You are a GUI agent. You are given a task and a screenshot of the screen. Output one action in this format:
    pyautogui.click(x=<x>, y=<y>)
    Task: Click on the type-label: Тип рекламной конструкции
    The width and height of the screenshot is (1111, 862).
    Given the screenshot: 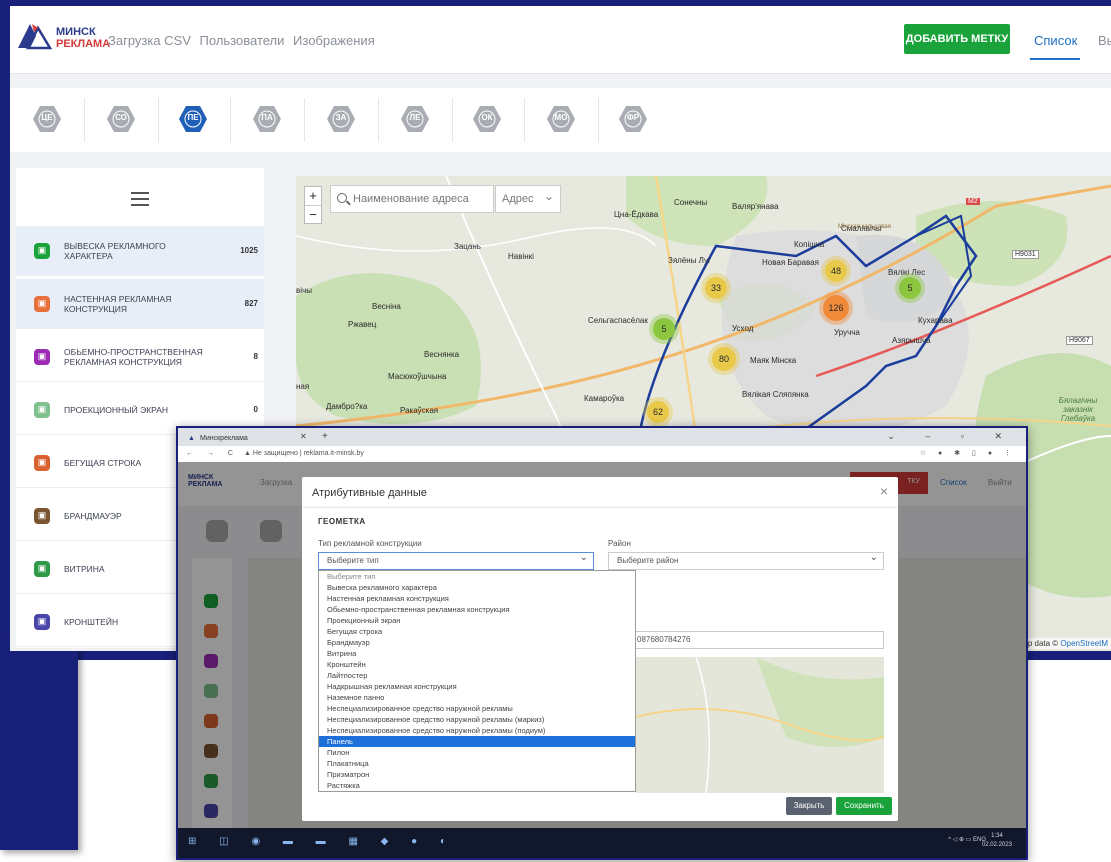 What is the action you would take?
    pyautogui.click(x=370, y=543)
    